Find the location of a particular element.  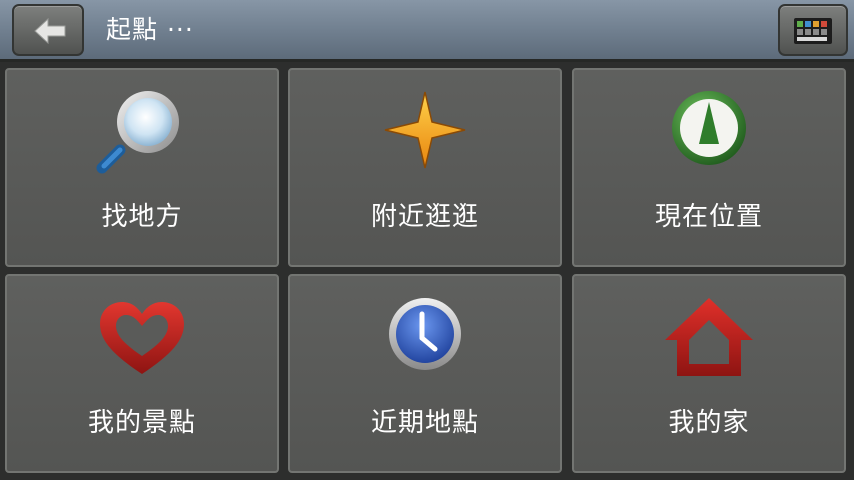

tile-recent-places: 近期地點 is located at coordinates (425, 373).